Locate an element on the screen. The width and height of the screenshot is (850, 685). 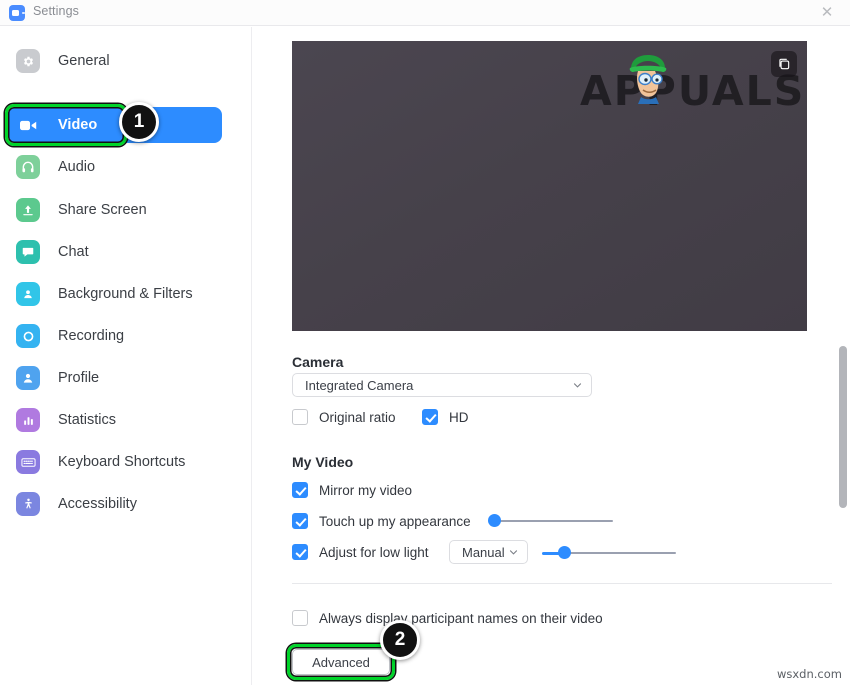
close-icon: ✕ is located at coordinates (827, 13).